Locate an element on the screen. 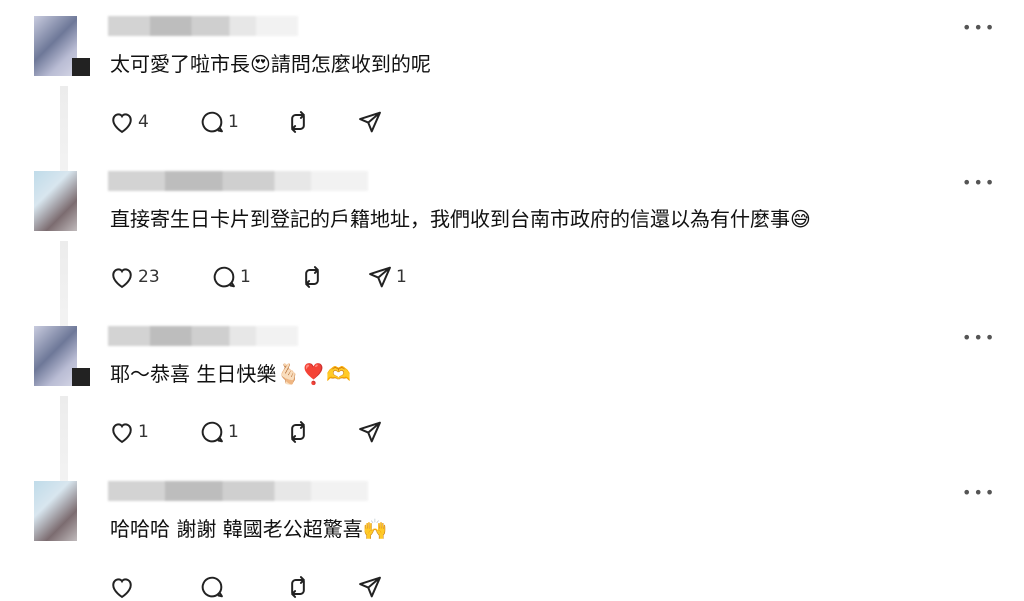 This screenshot has width=1024, height=601. comment-text: 太可愛了啦市長😍請問怎麼收到的呢 is located at coordinates (270, 64).